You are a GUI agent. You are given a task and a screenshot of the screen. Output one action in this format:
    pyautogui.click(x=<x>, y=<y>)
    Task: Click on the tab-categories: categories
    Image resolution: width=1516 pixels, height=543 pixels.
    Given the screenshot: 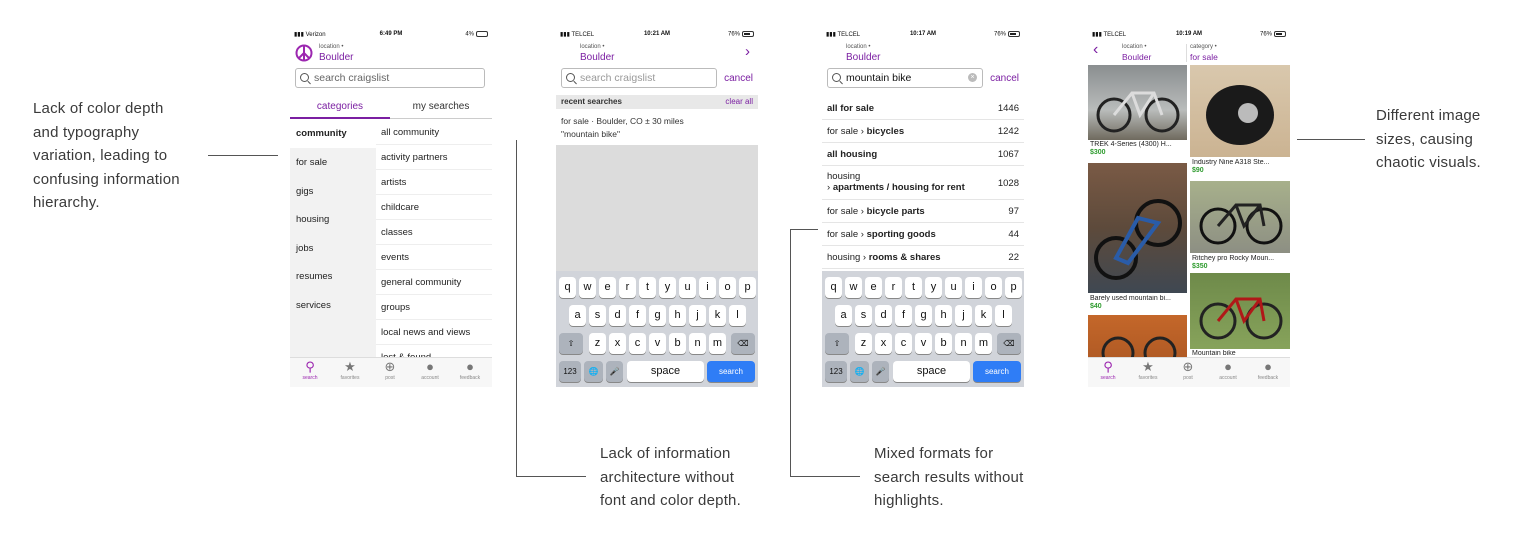 What is the action you would take?
    pyautogui.click(x=340, y=108)
    